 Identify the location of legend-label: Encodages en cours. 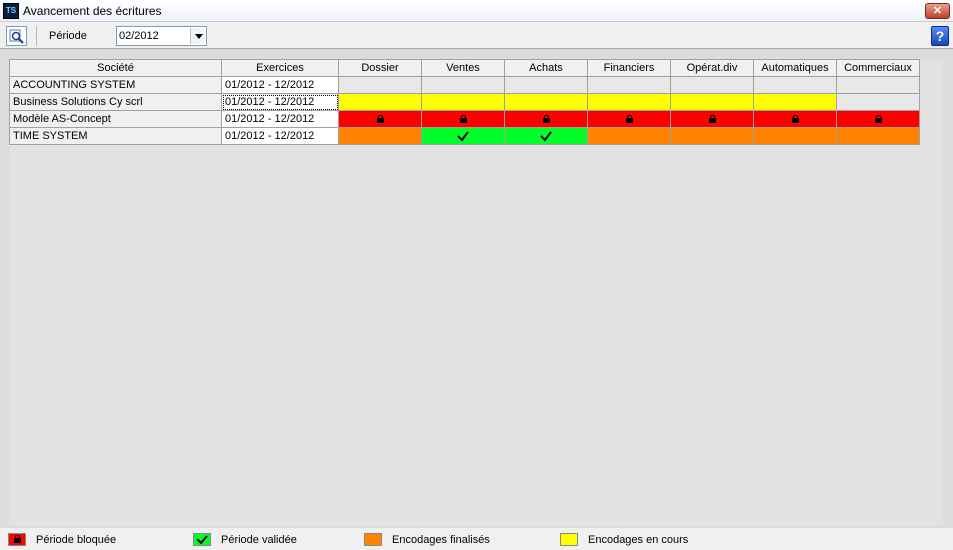
(638, 540).